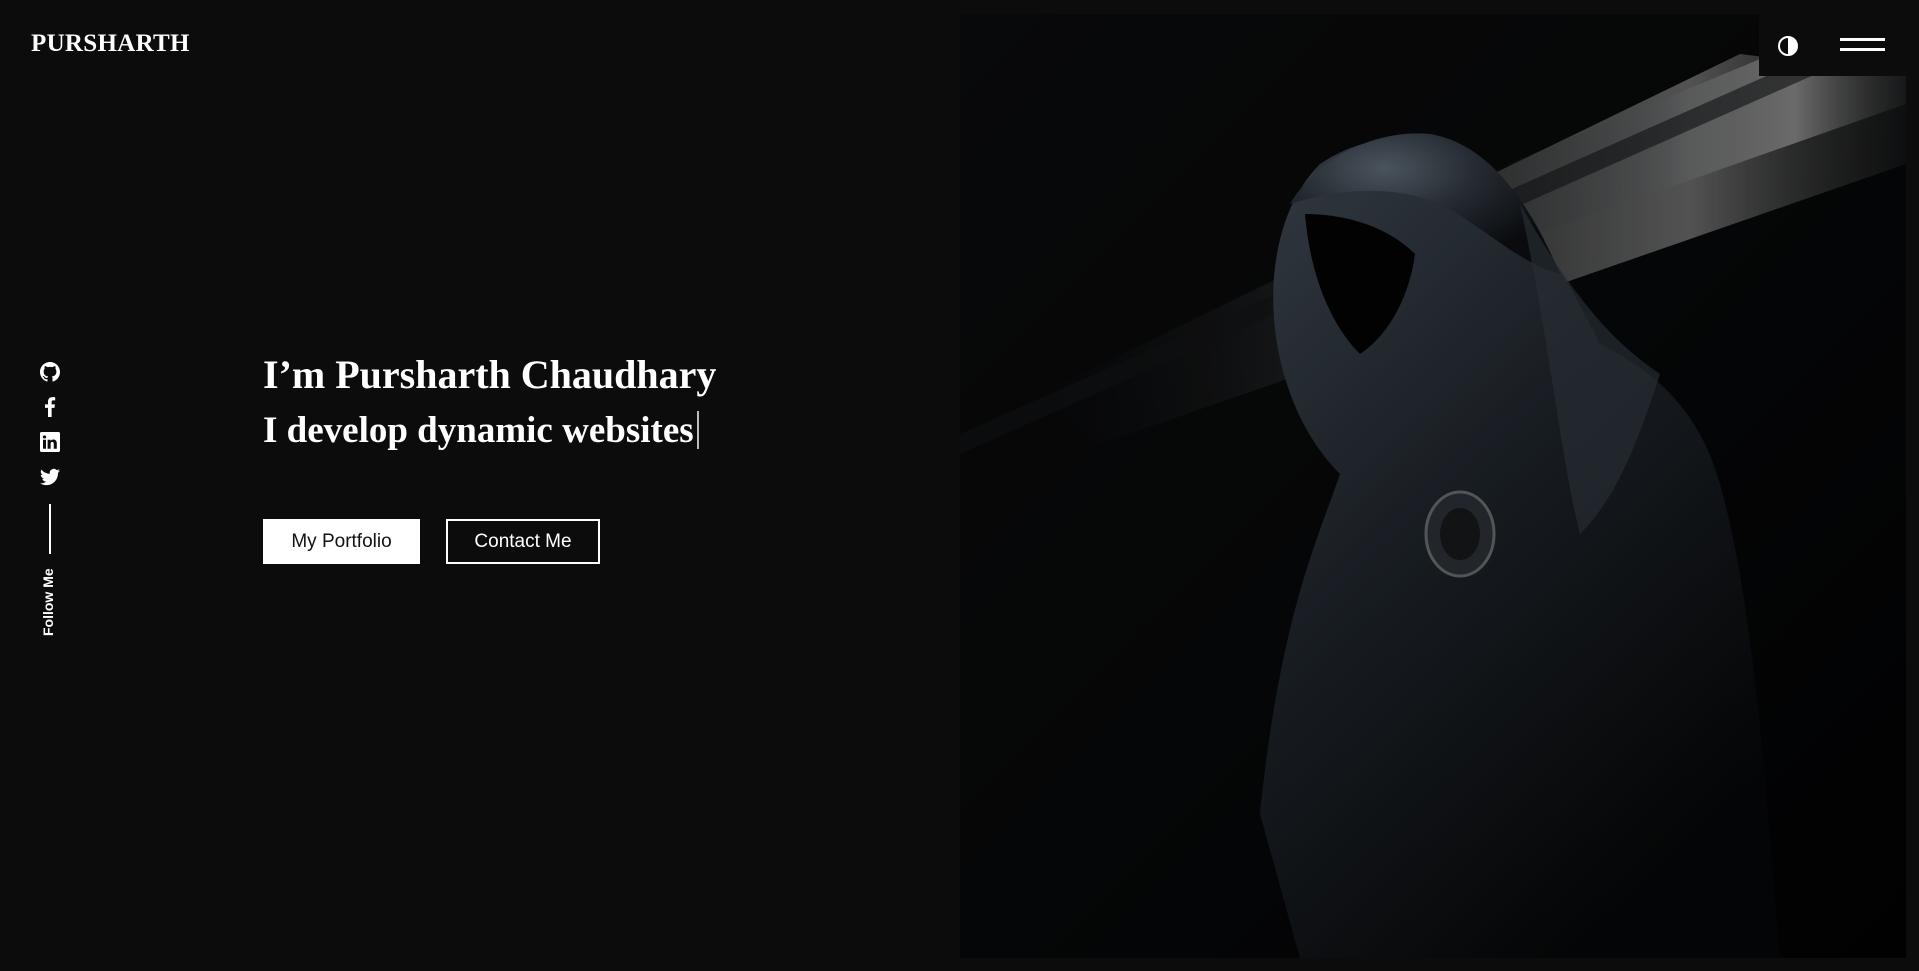 This screenshot has height=971, width=1919. Describe the element at coordinates (1863, 46) in the screenshot. I see `hamburger-menu-button` at that location.